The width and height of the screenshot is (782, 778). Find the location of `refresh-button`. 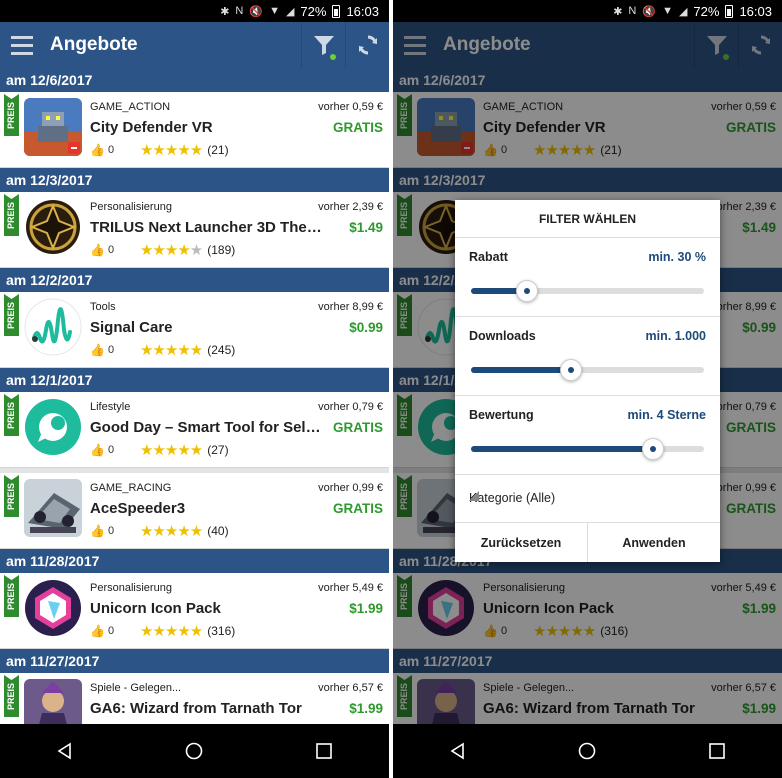

refresh-button is located at coordinates (367, 45).